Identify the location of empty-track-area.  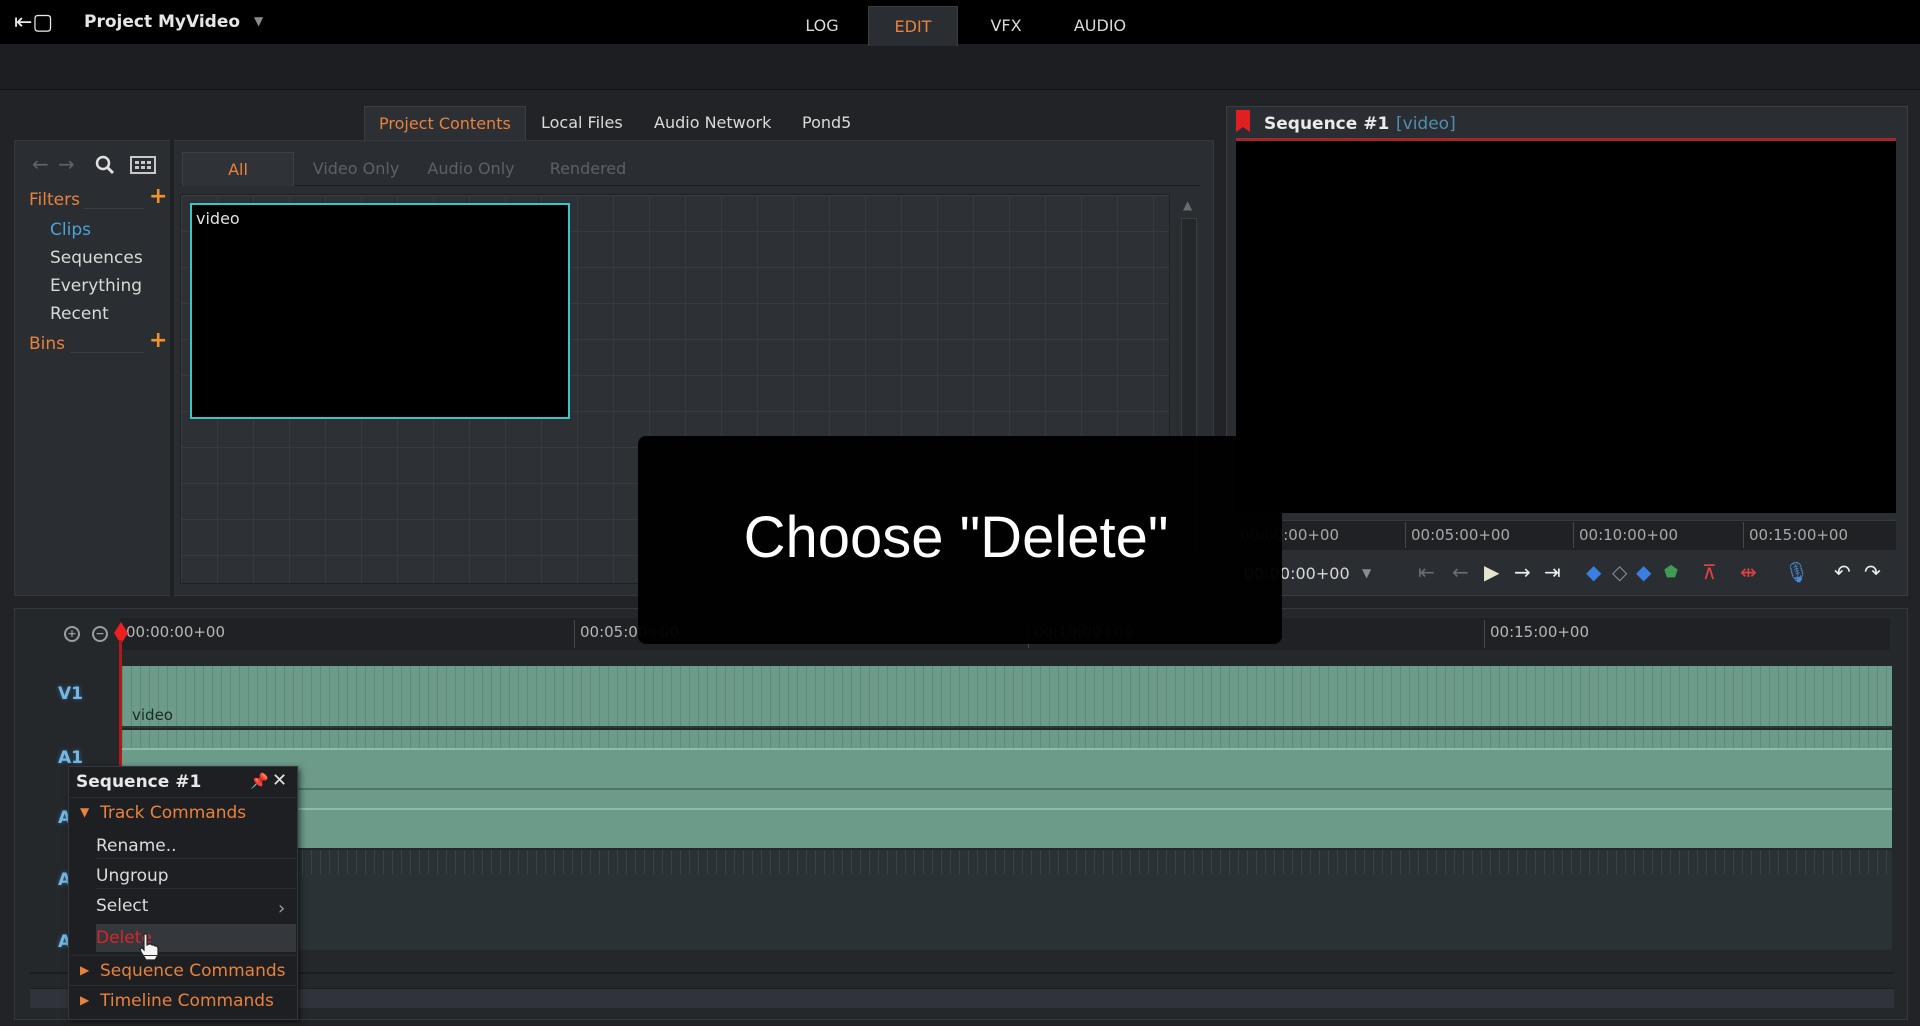
(1007, 900).